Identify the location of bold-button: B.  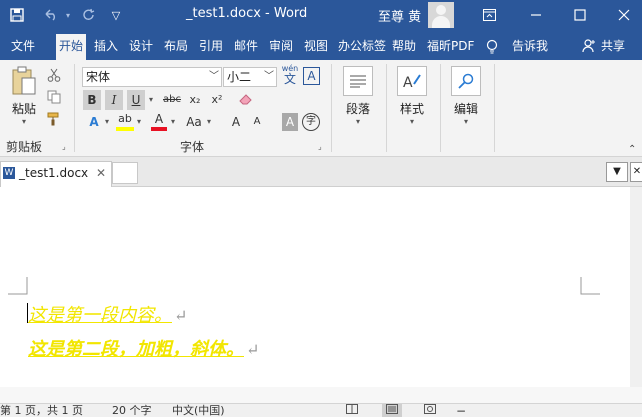
(92, 100).